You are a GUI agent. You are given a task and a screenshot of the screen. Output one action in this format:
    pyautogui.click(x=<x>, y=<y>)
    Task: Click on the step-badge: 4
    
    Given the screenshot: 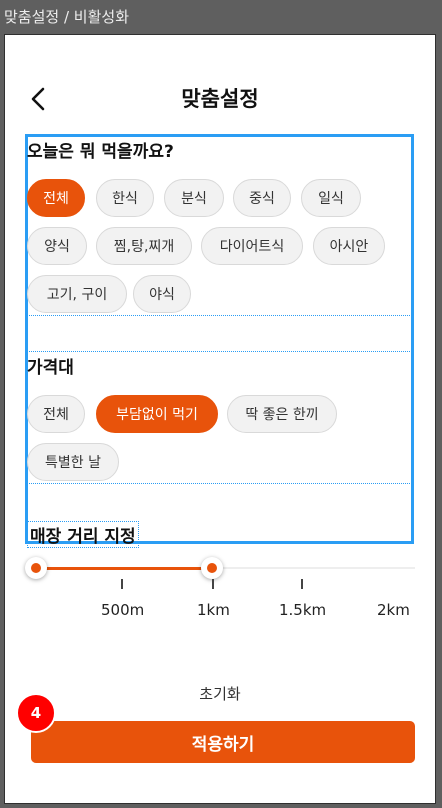 What is the action you would take?
    pyautogui.click(x=36, y=713)
    